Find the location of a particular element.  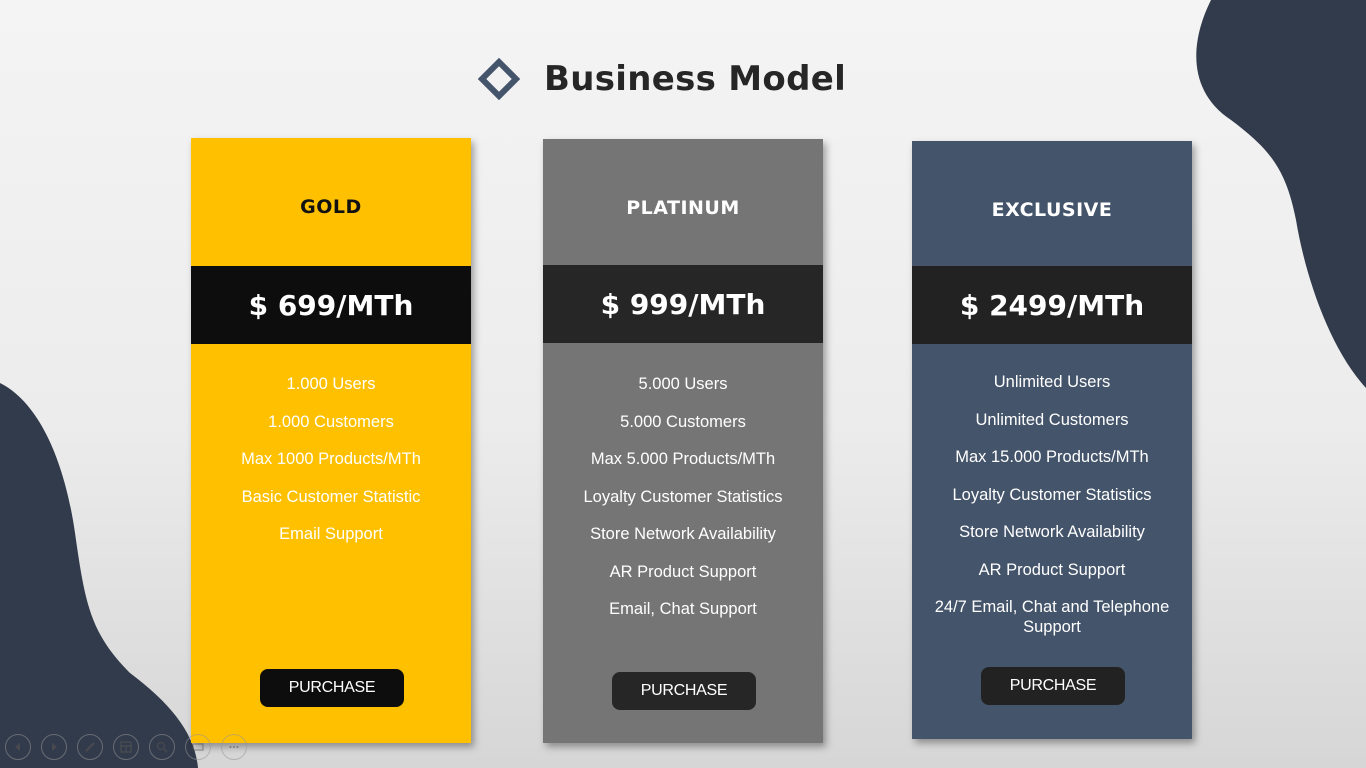

feature-item: Max 15.000 Products/MTh is located at coordinates (1052, 457).